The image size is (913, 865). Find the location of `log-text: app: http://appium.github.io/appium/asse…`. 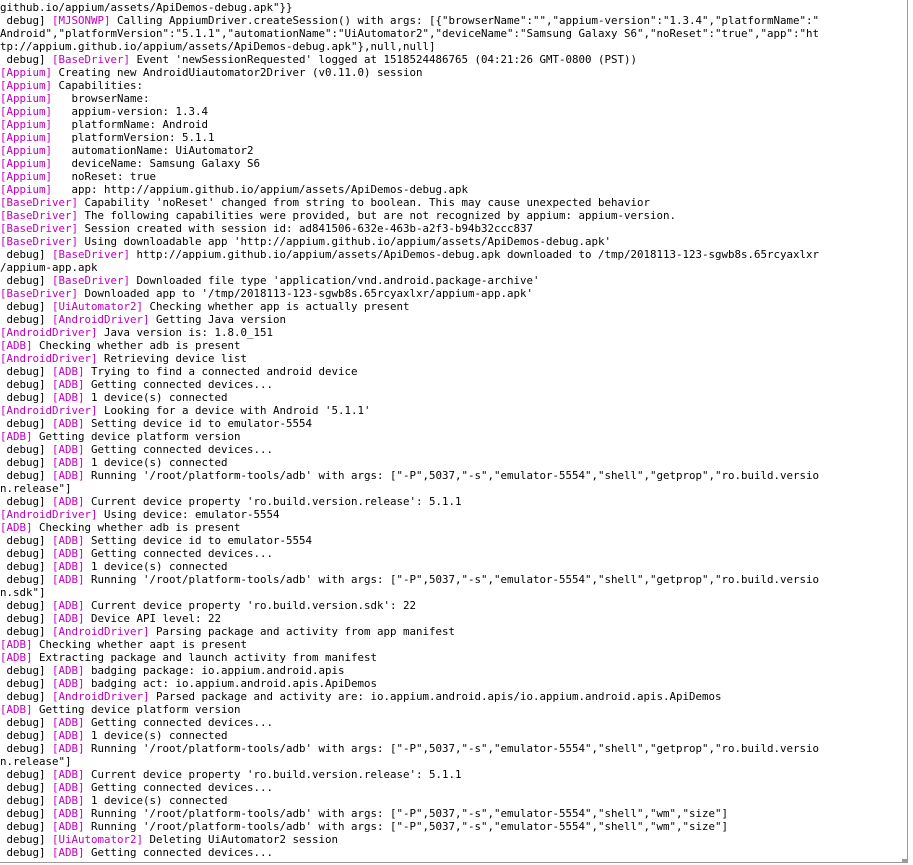

log-text: app: http://appium.github.io/appium/asse… is located at coordinates (260, 189).